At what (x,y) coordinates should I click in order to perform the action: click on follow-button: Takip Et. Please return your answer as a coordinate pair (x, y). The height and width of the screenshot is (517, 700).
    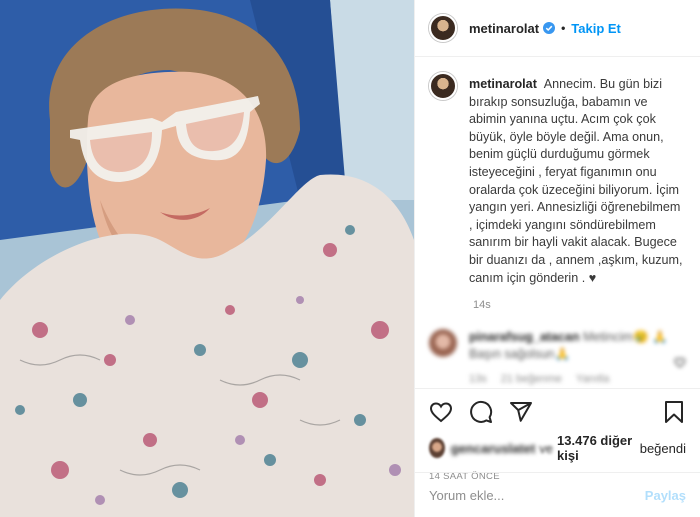
    Looking at the image, I should click on (596, 28).